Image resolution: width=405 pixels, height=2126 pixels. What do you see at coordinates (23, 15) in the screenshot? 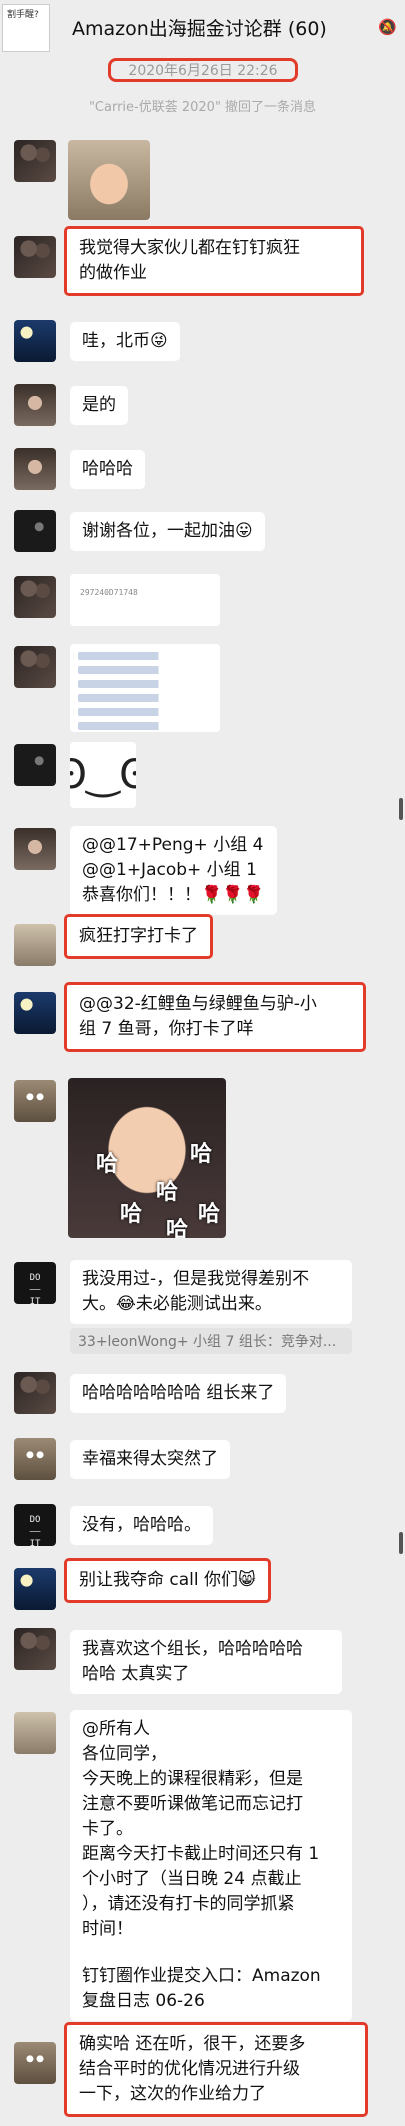
I see `group-avatar-caption: 割手醒?` at bounding box center [23, 15].